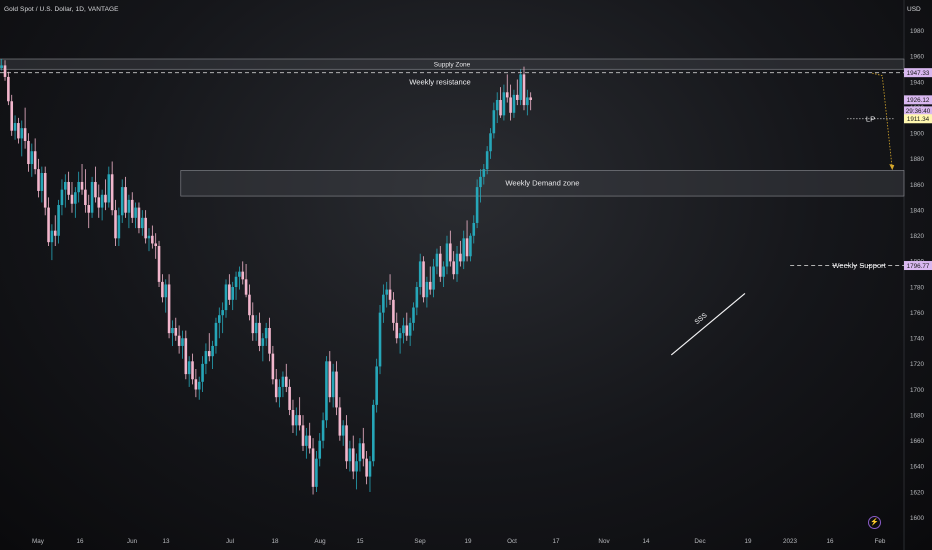 The image size is (932, 550). What do you see at coordinates (701, 319) in the screenshot?
I see `trendline-label: SSS` at bounding box center [701, 319].